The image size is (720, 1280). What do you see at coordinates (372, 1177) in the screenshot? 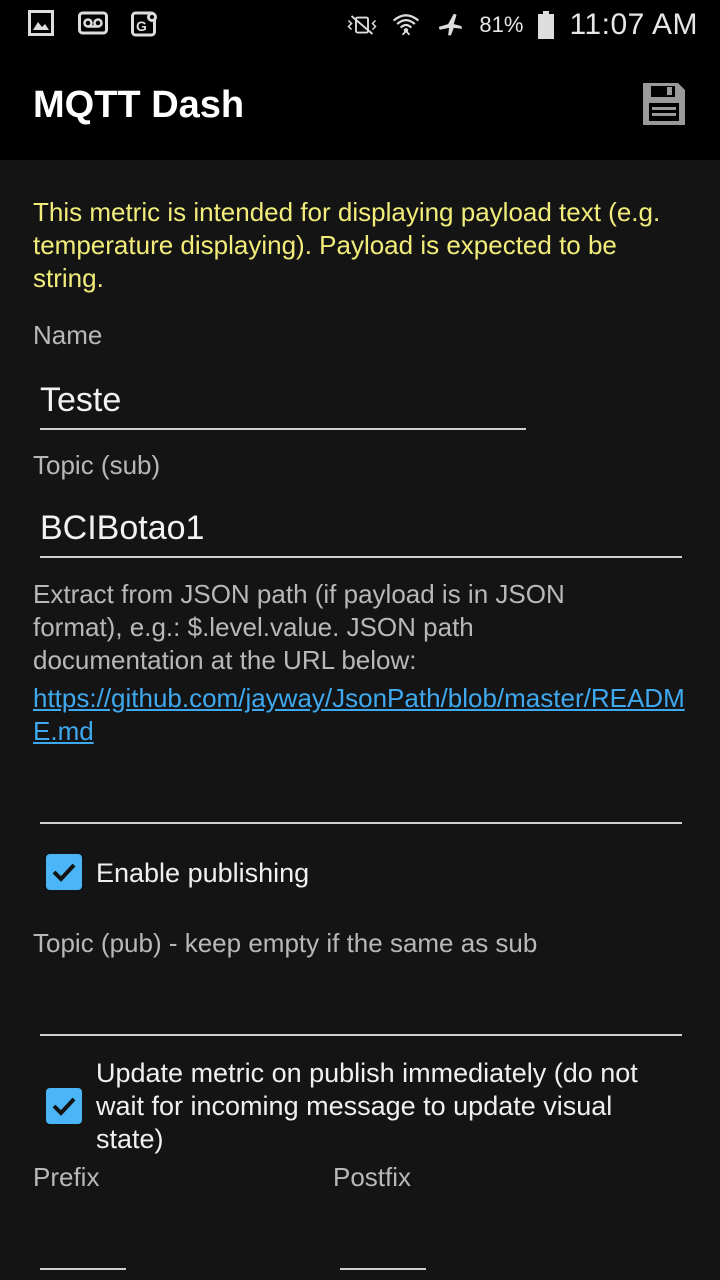
I see `postfix-label: Postfix` at bounding box center [372, 1177].